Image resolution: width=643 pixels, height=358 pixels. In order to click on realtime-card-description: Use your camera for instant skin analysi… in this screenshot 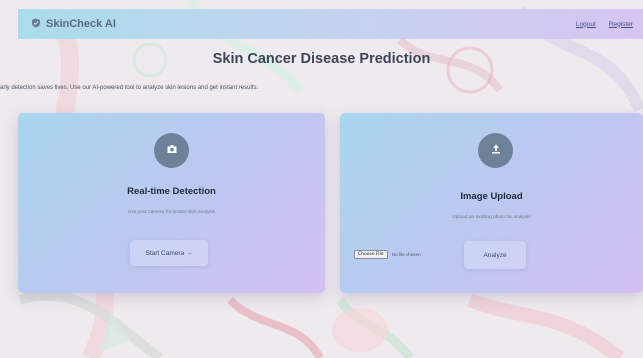, I will do `click(171, 212)`.